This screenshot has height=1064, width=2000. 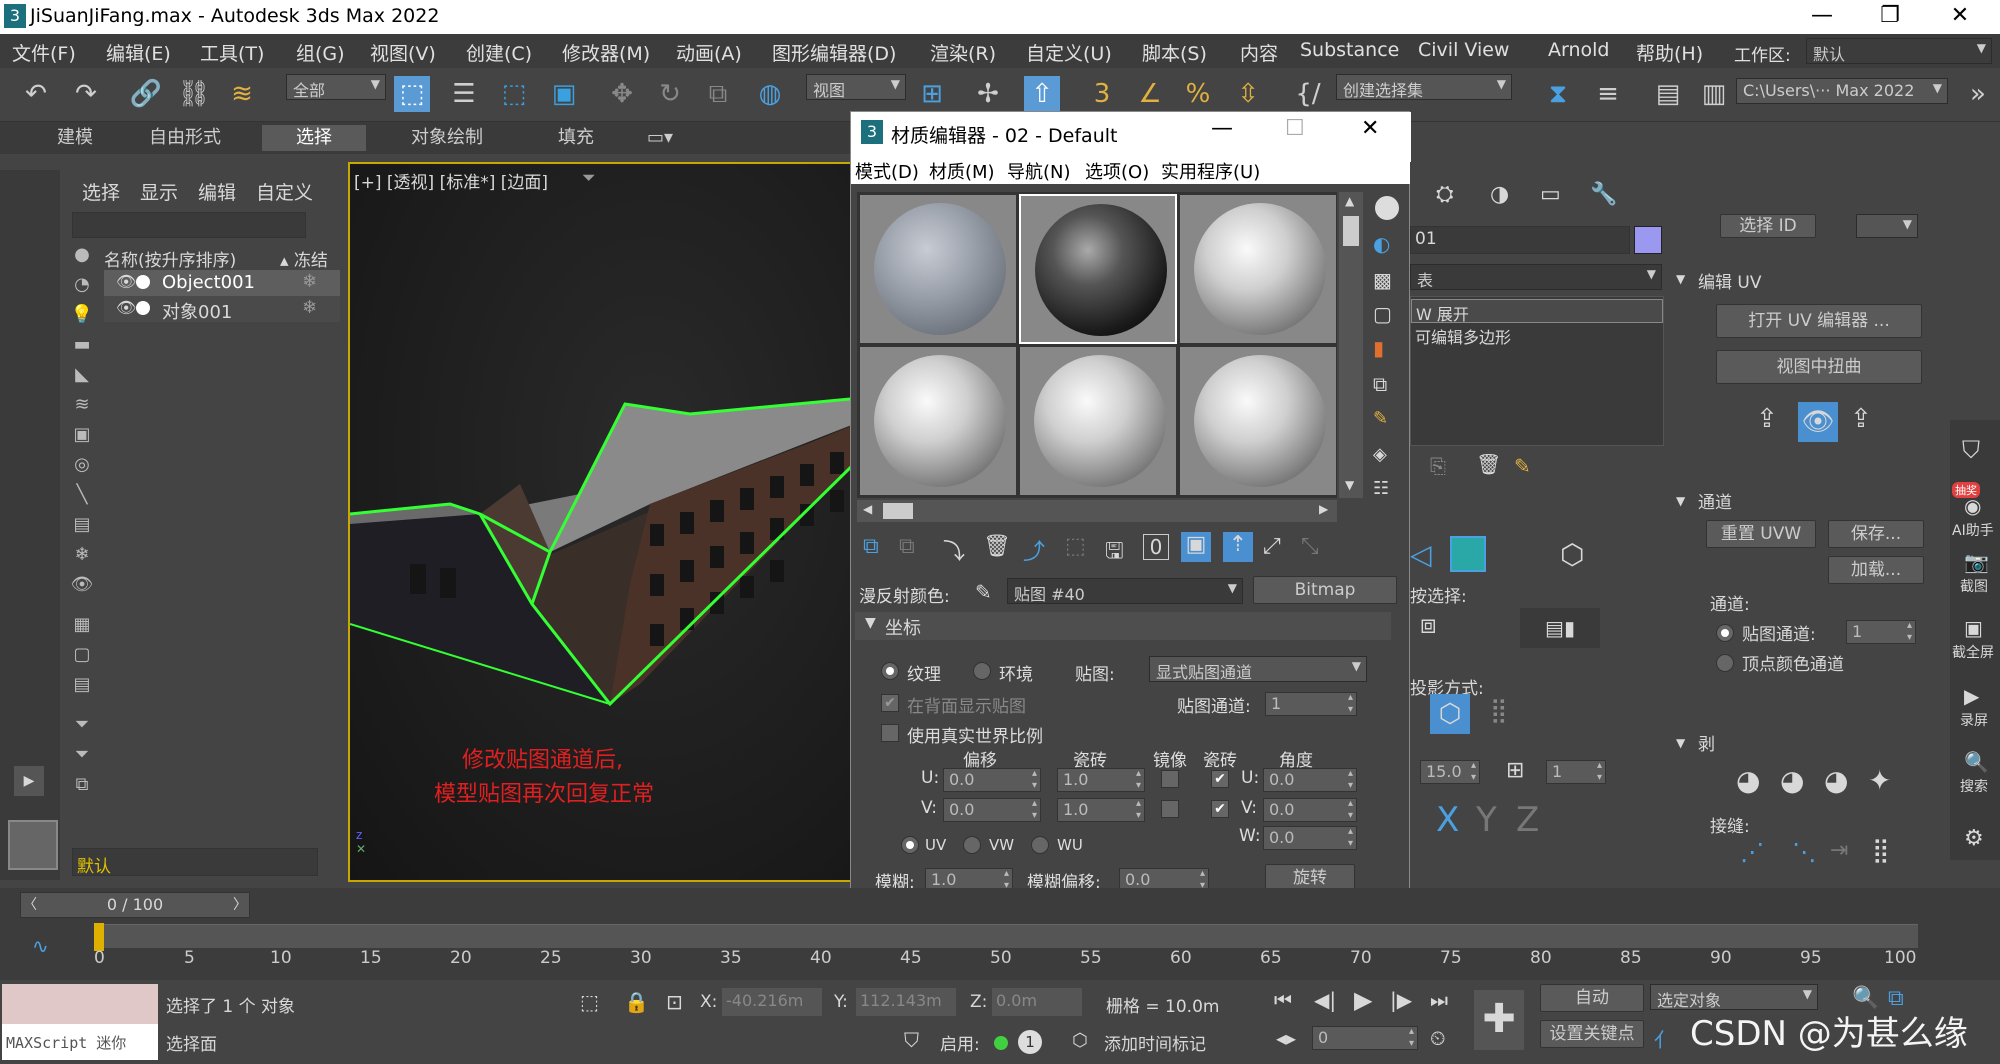 What do you see at coordinates (1438, 466) in the screenshot?
I see `pin-stack-icon: ⎘` at bounding box center [1438, 466].